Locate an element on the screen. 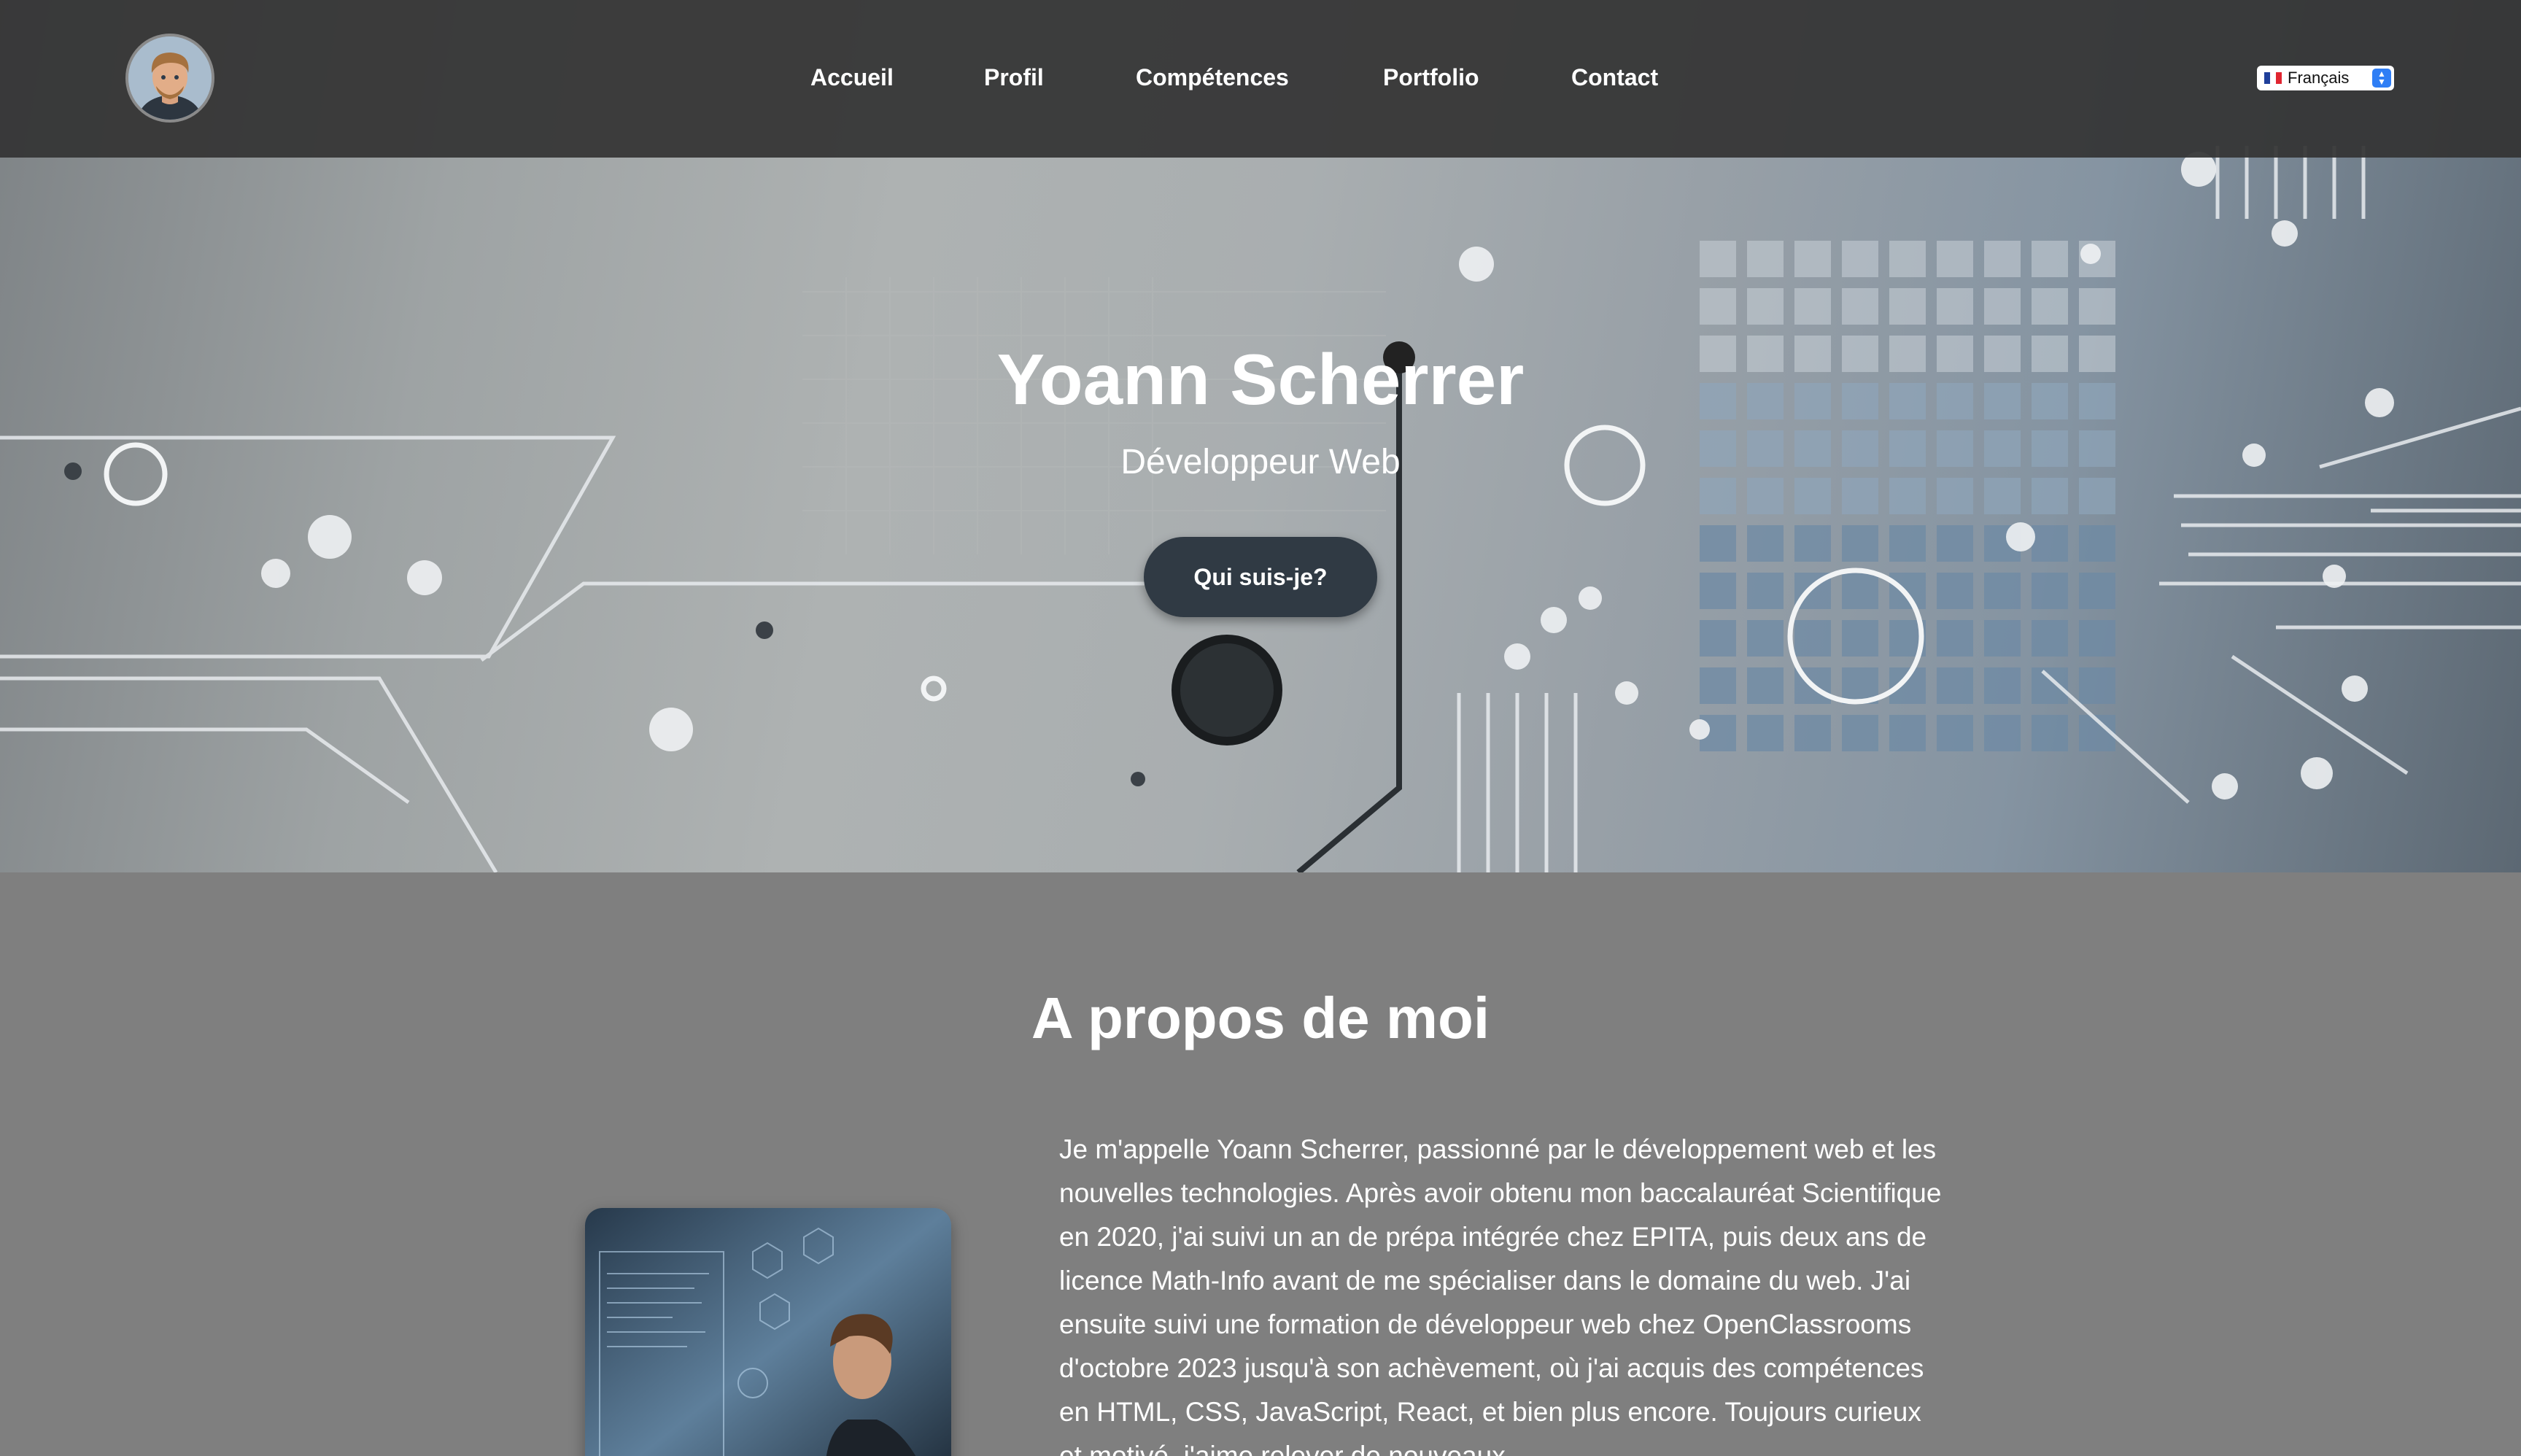  nav-link-competences: Compétences is located at coordinates (1212, 77).